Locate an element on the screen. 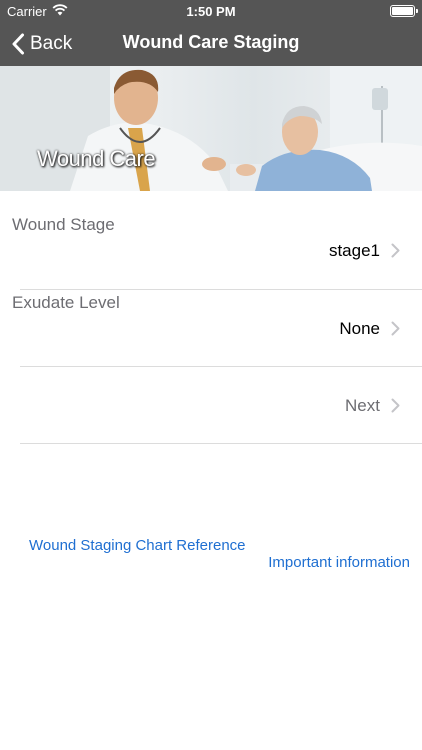 This screenshot has width=422, height=750. wound-stage-label: Wound Stage is located at coordinates (63, 224).